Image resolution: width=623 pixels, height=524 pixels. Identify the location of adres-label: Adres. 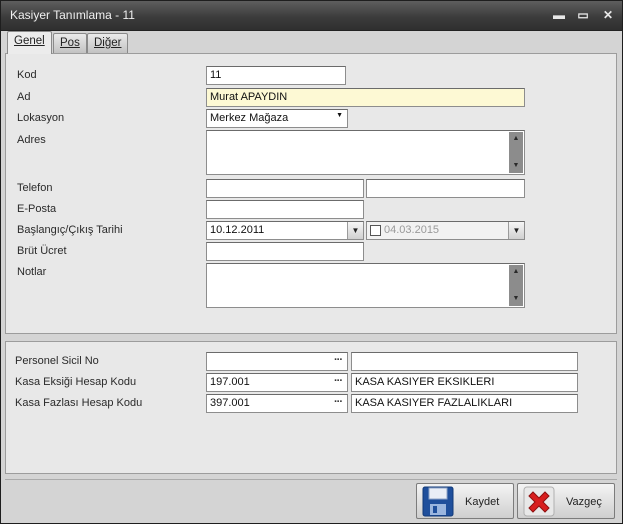
(31, 140).